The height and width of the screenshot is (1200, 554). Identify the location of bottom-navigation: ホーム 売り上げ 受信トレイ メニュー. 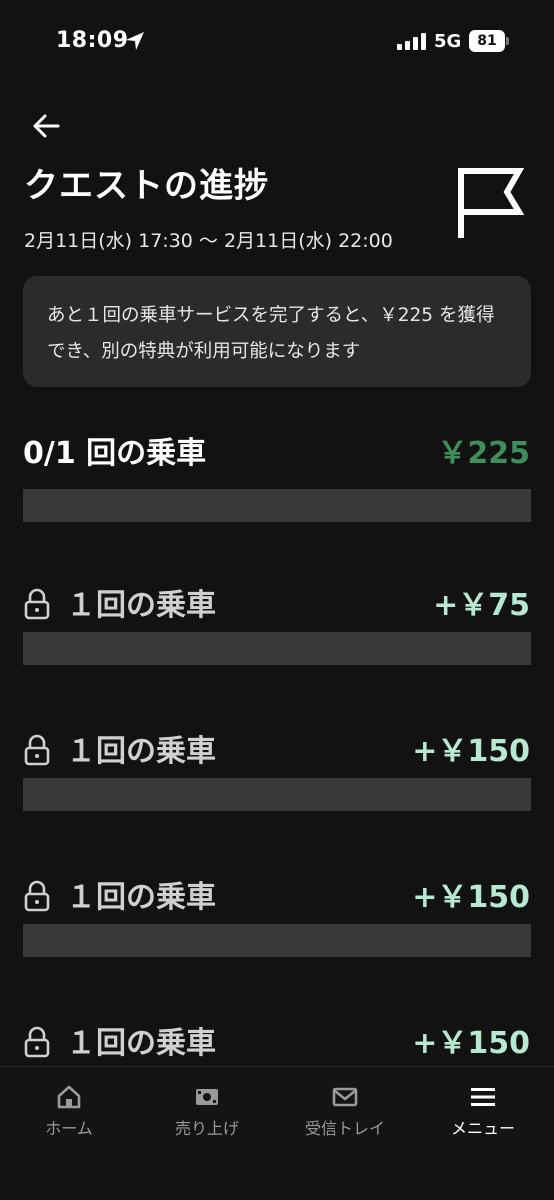
(277, 1133).